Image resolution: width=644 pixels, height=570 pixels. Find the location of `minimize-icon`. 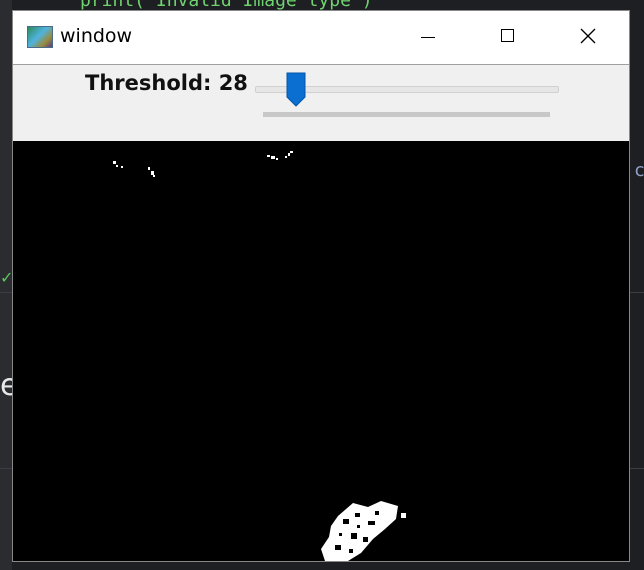

minimize-icon is located at coordinates (428, 37).